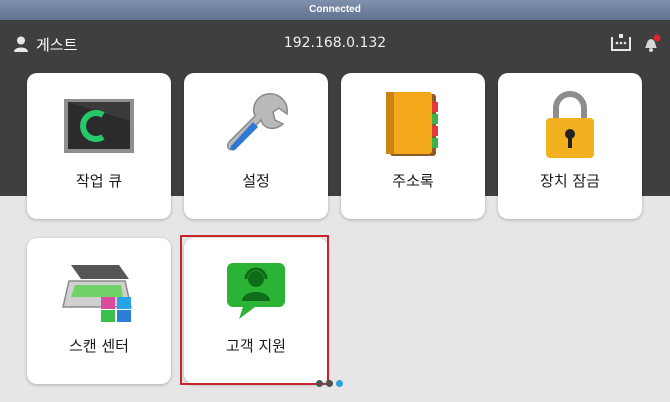  I want to click on tile-scan-center: 스캔 센터, so click(99, 311).